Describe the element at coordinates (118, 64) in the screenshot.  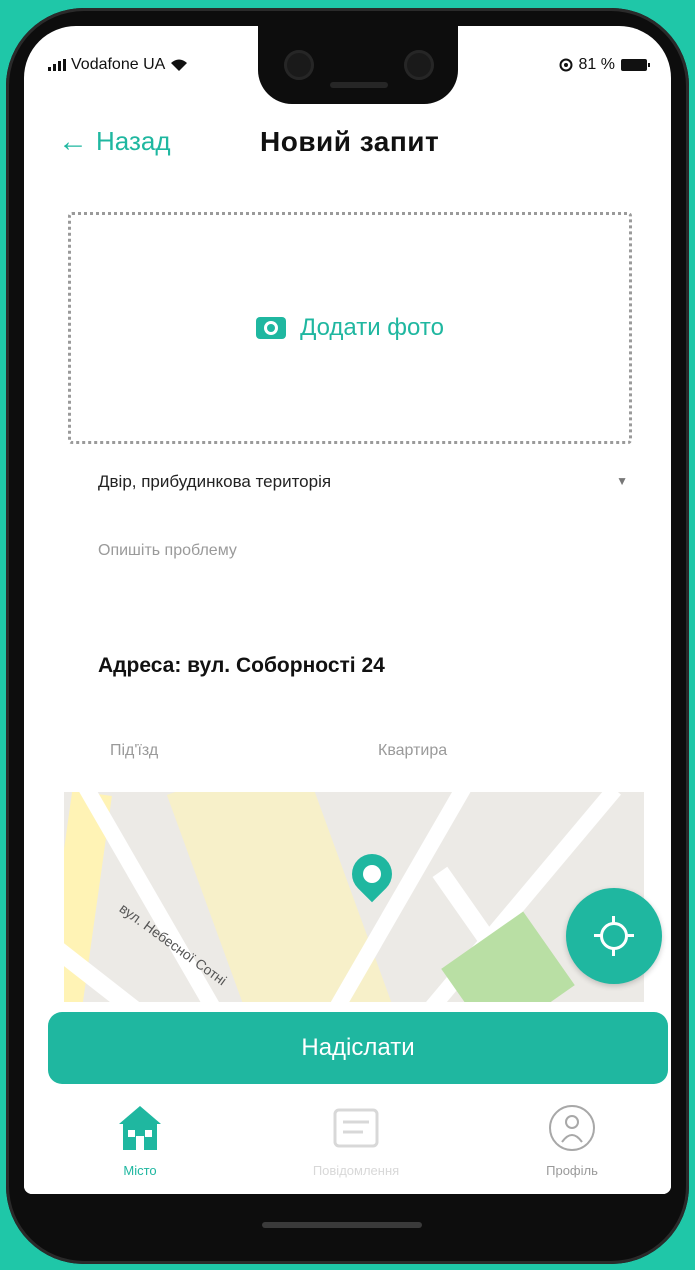
I see `carrier-name: Vodafone UA` at that location.